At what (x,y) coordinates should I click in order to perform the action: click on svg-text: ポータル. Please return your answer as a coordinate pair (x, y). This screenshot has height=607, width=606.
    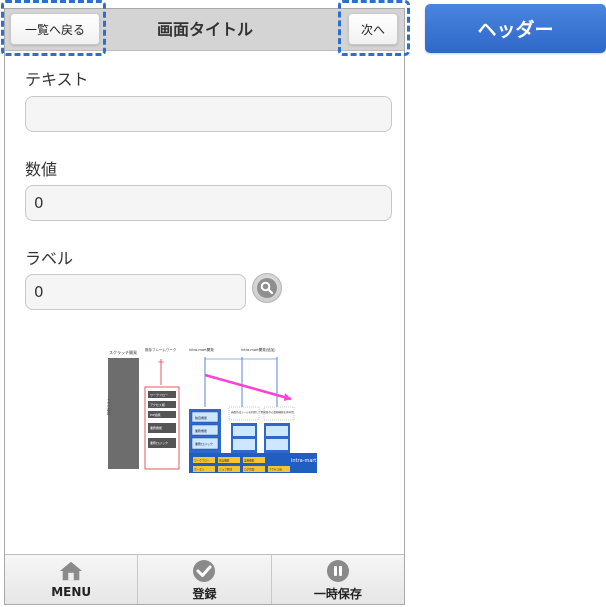
    Looking at the image, I should click on (199, 470).